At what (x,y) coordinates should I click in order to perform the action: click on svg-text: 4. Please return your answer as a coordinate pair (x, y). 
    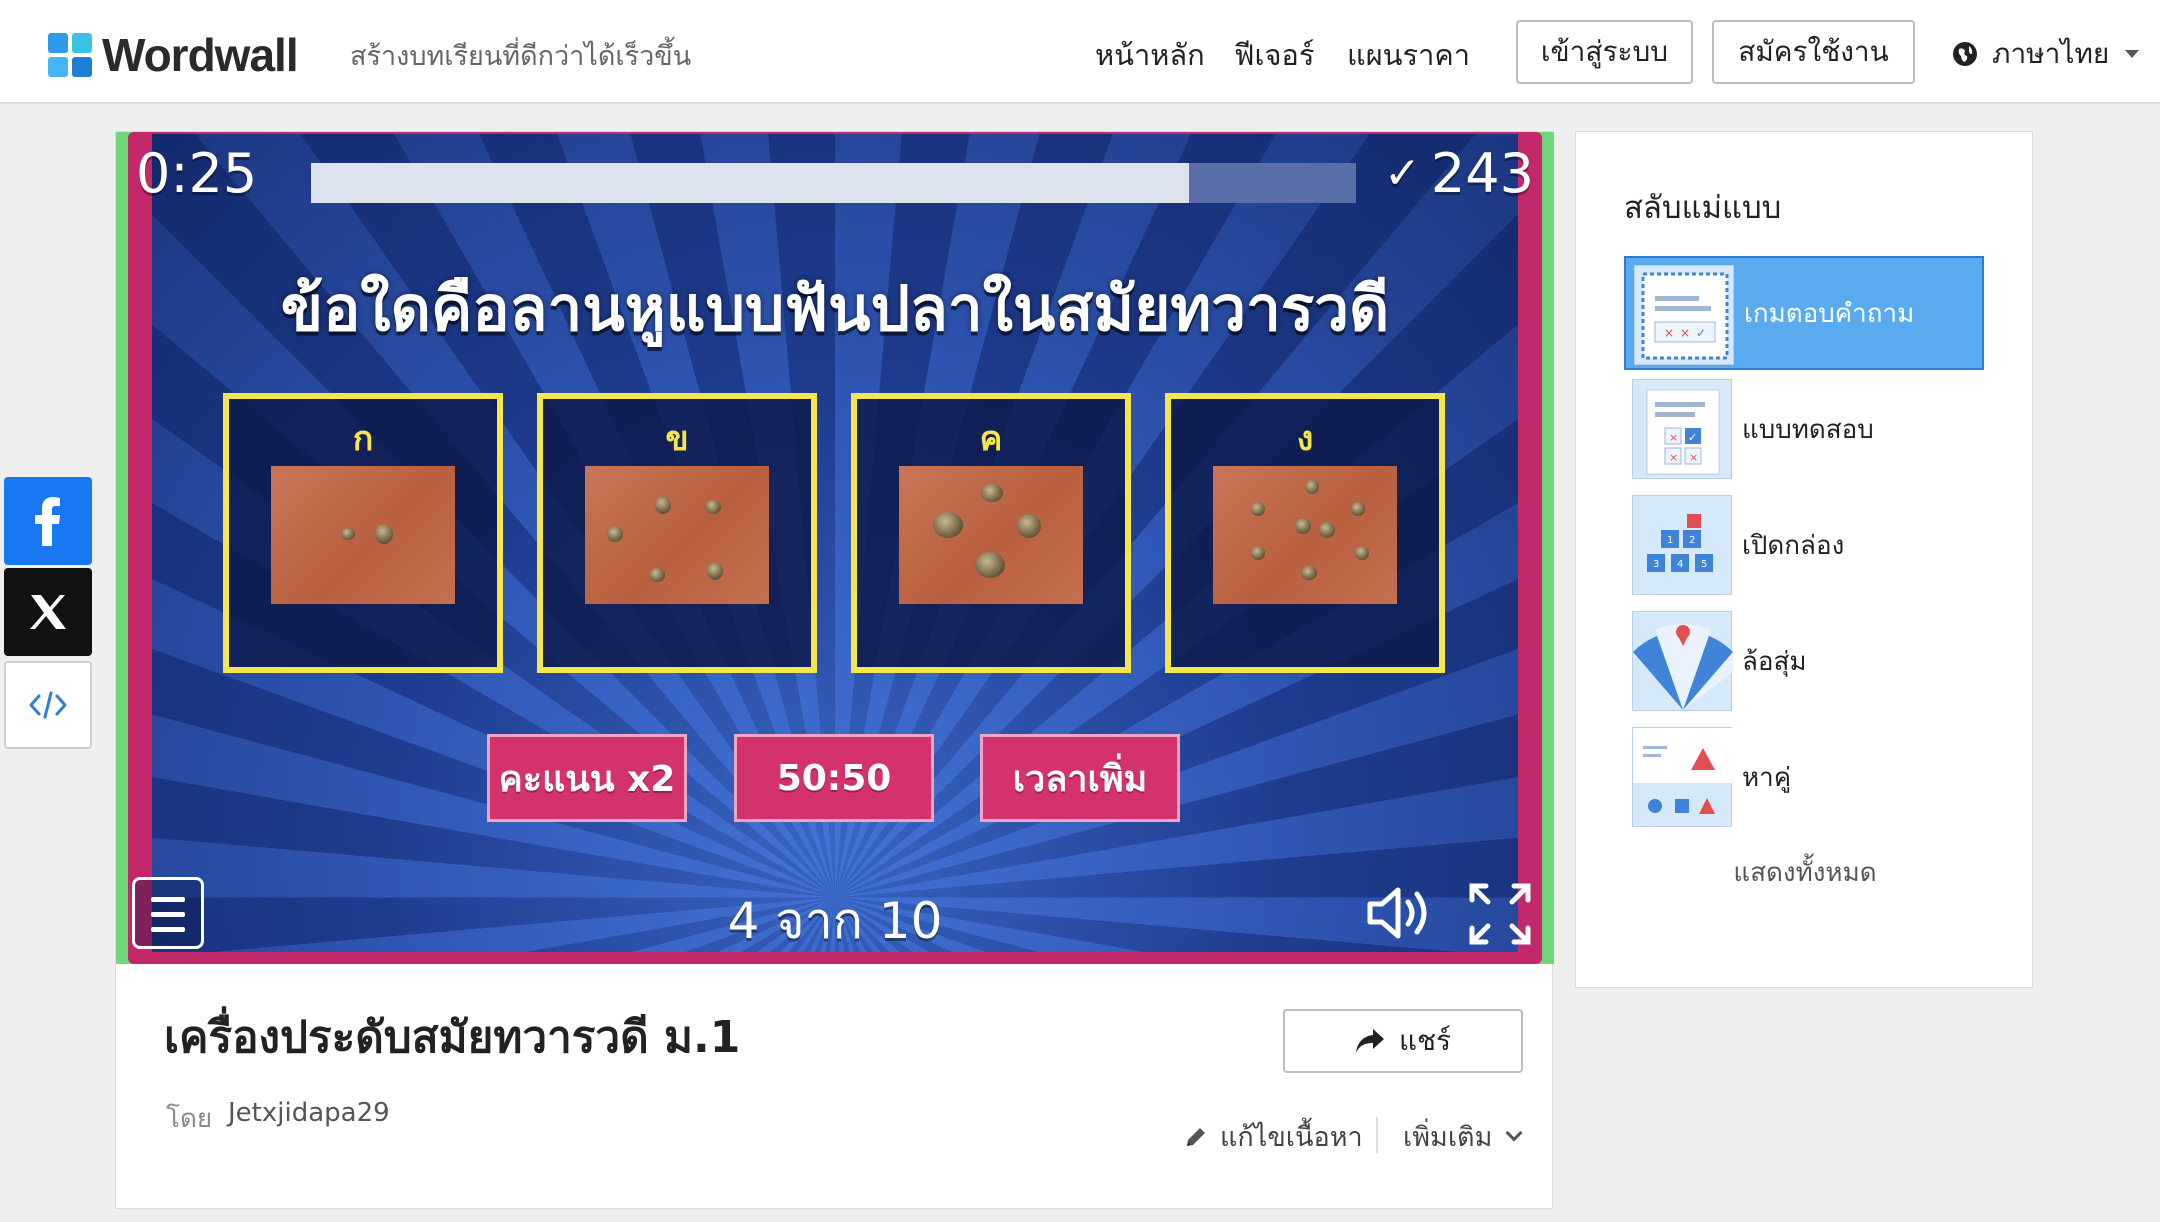
    Looking at the image, I should click on (1680, 564).